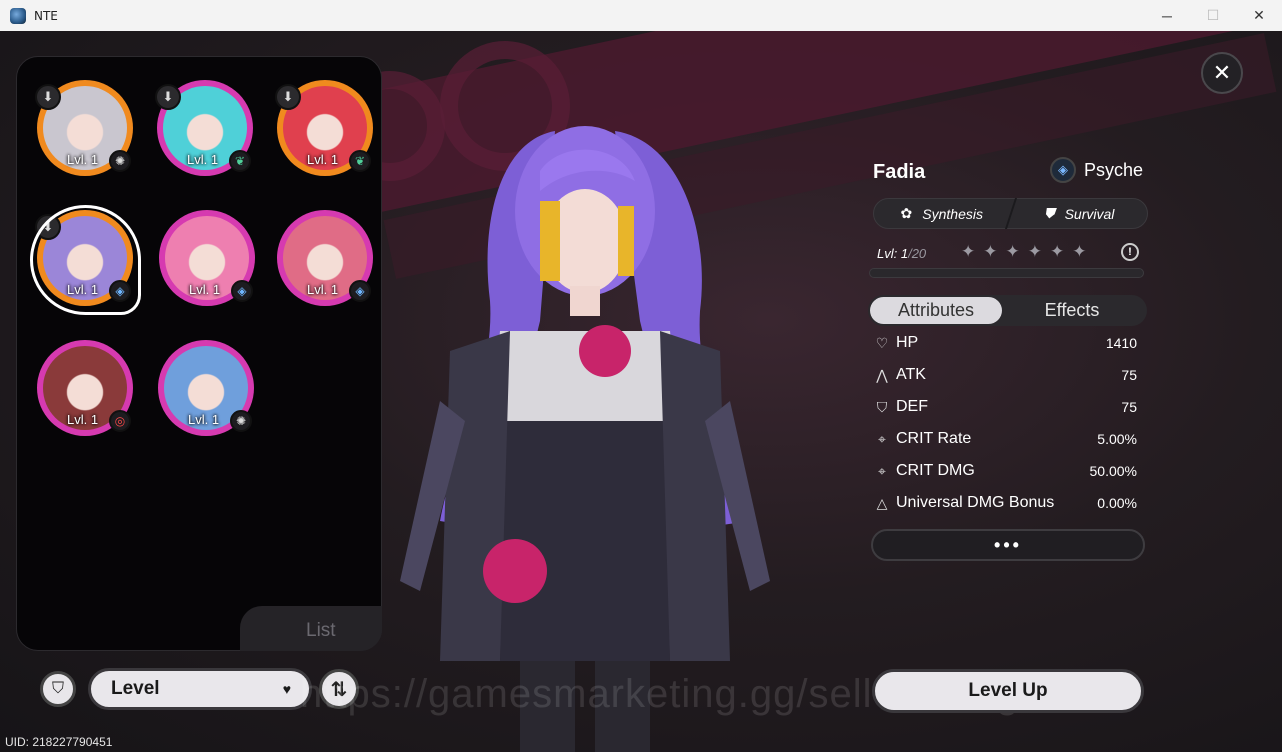 The image size is (1282, 752). Describe the element at coordinates (120, 421) in the screenshot. I see `target-icon: ◎` at that location.